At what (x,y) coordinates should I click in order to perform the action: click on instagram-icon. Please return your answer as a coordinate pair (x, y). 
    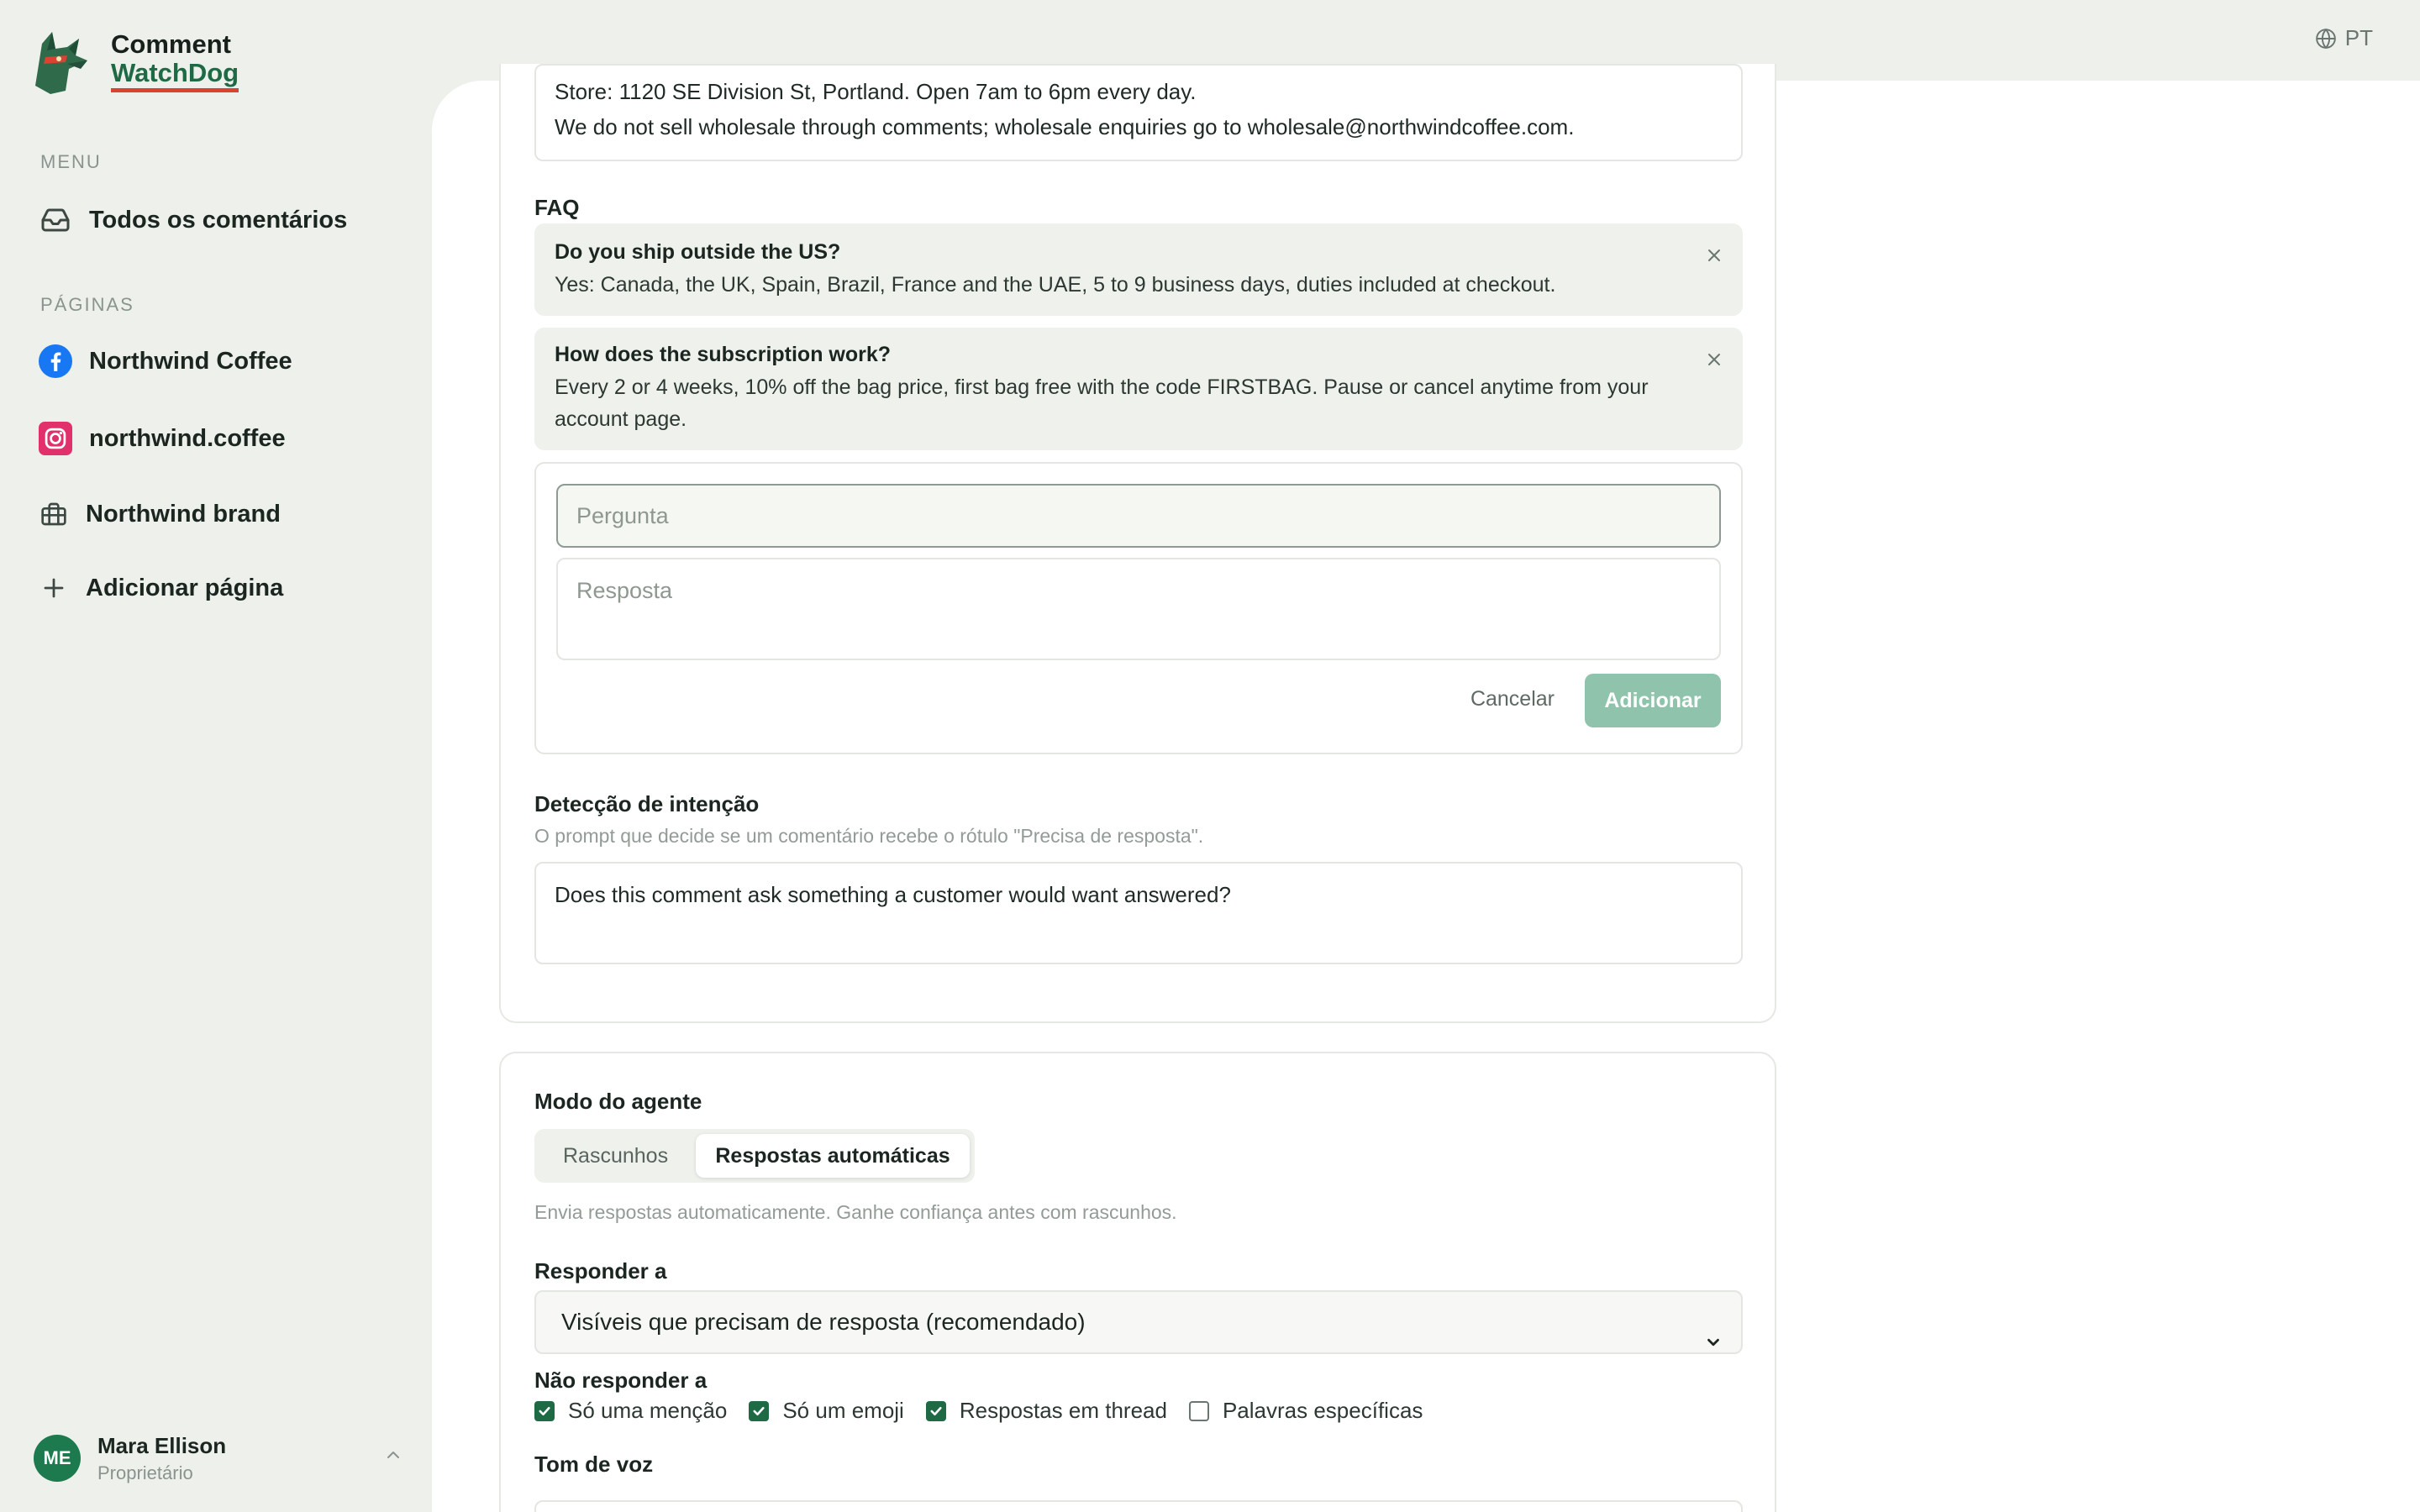
    Looking at the image, I should click on (55, 438).